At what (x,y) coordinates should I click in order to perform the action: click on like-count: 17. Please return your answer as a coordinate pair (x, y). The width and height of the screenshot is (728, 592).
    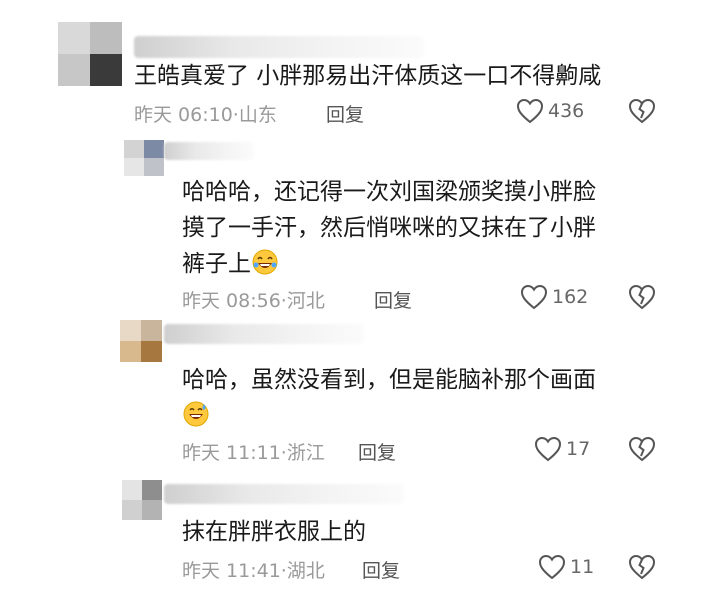
    Looking at the image, I should click on (578, 449).